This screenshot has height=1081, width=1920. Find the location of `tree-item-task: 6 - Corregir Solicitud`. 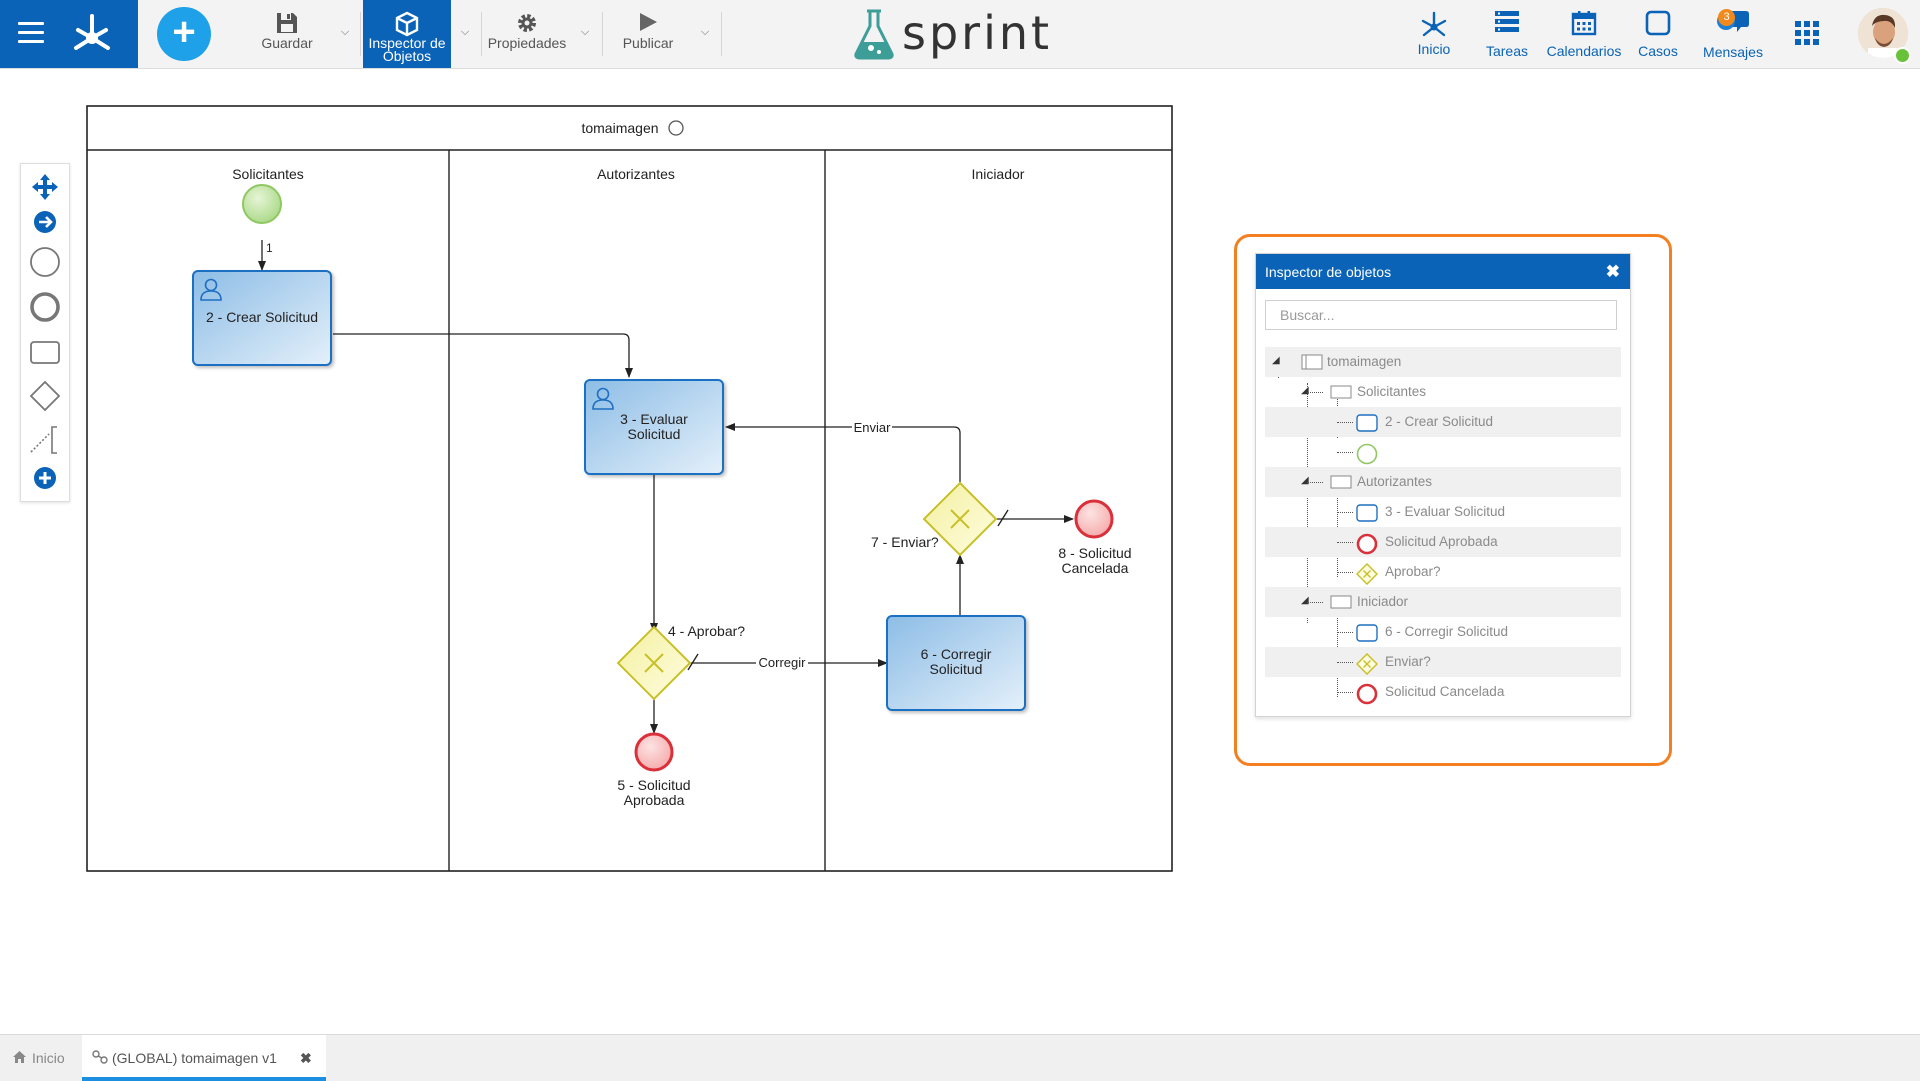

tree-item-task: 6 - Corregir Solicitud is located at coordinates (1443, 632).